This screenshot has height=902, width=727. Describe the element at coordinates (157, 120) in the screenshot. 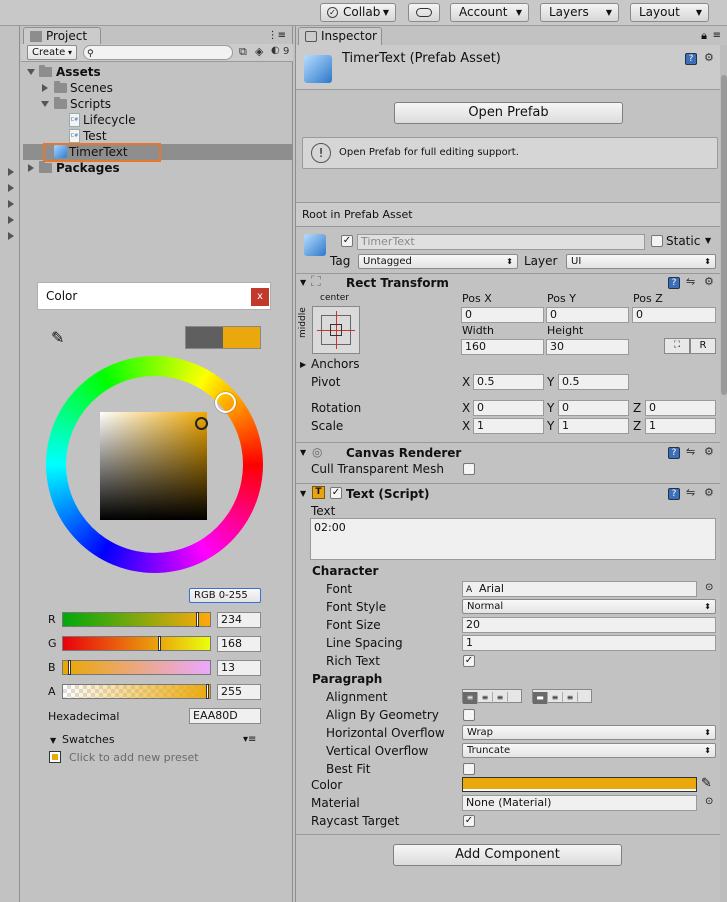

I see `tree-item-lifecycle: C# Lifecycle` at that location.